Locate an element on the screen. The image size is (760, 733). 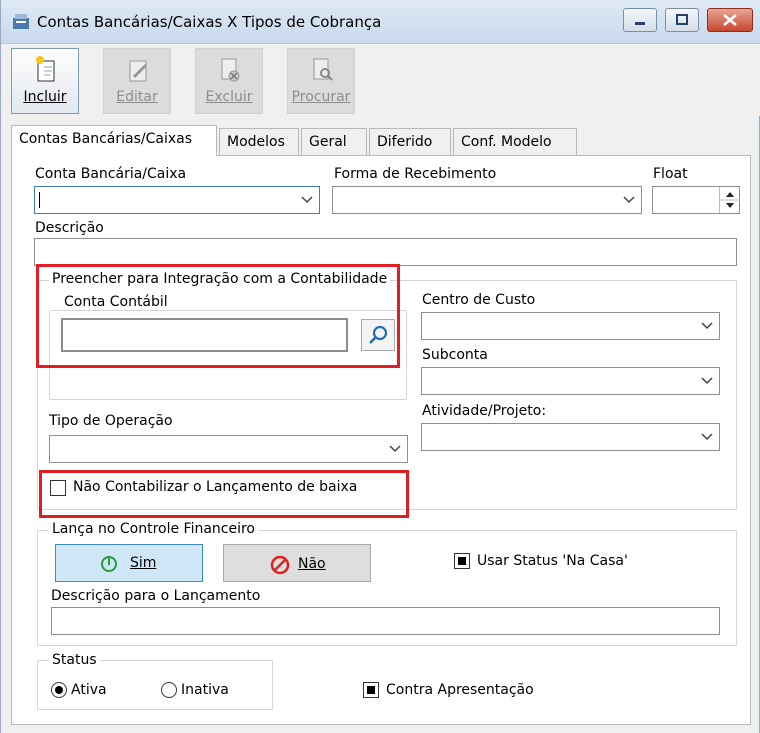
descricao-input is located at coordinates (385, 252).